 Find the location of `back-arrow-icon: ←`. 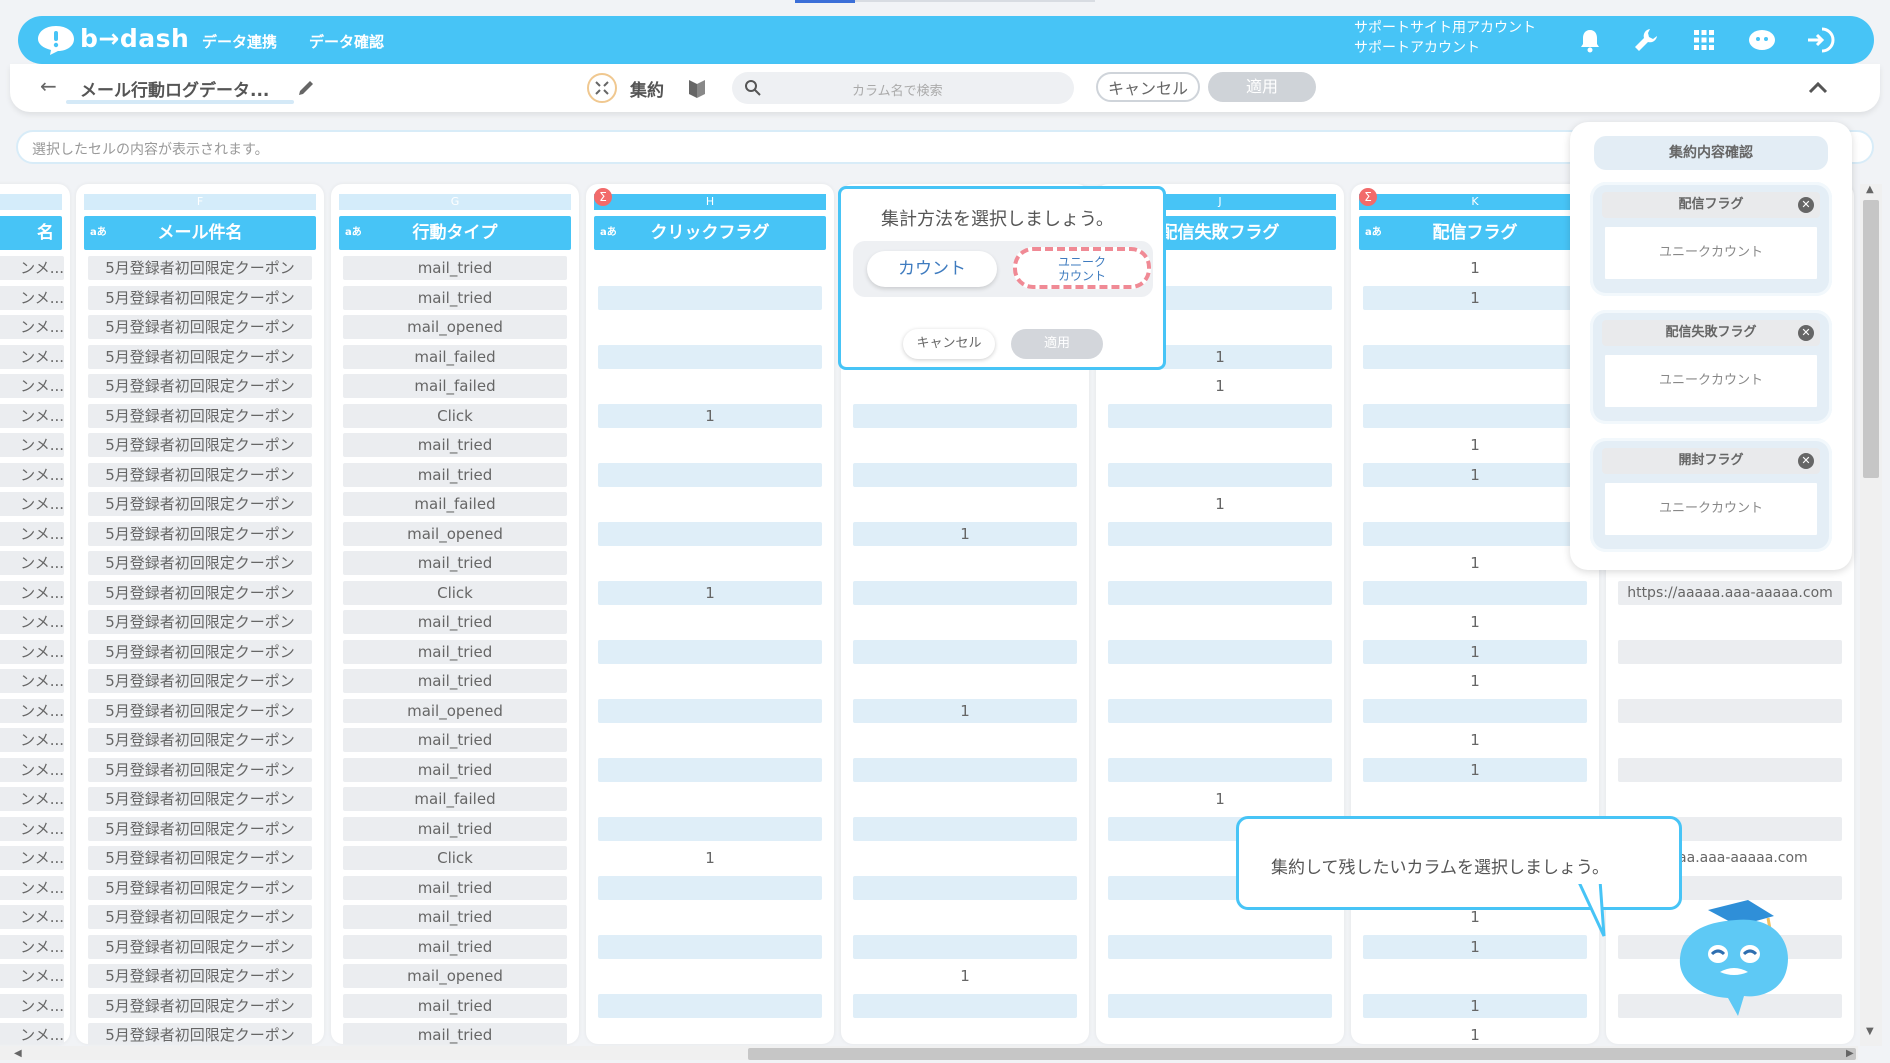

back-arrow-icon: ← is located at coordinates (48, 86).